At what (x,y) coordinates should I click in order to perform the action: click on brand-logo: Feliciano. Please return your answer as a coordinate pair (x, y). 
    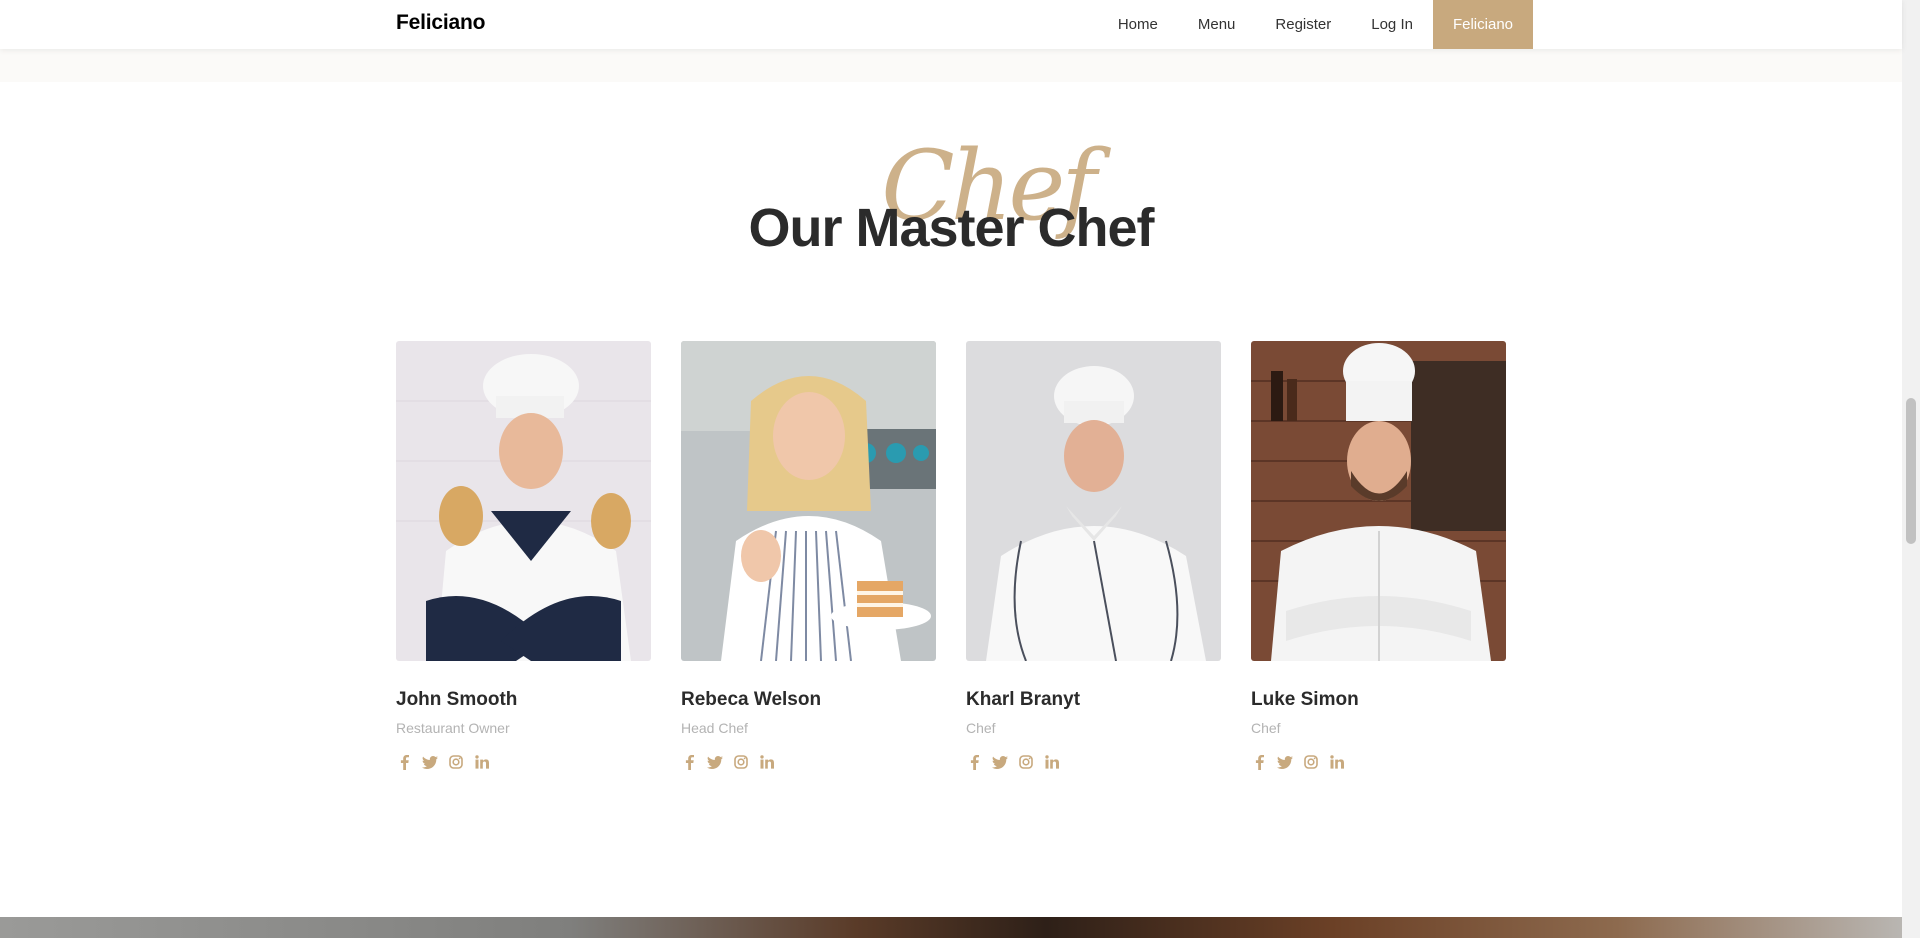
    Looking at the image, I should click on (440, 23).